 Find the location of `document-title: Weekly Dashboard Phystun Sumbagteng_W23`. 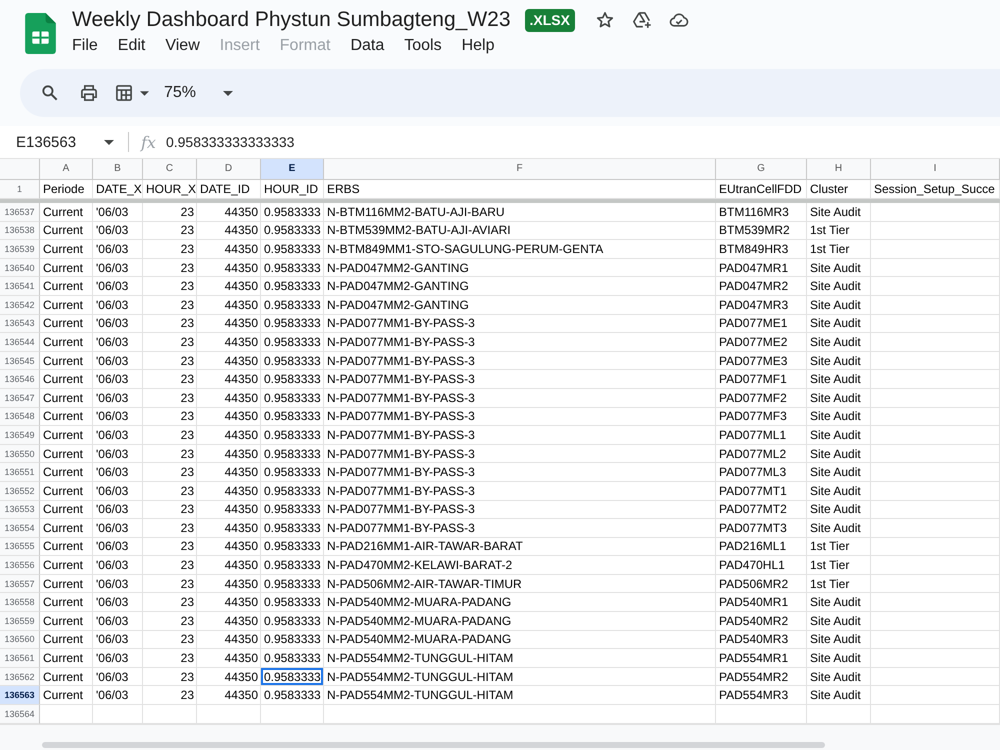

document-title: Weekly Dashboard Phystun Sumbagteng_W23 is located at coordinates (291, 20).